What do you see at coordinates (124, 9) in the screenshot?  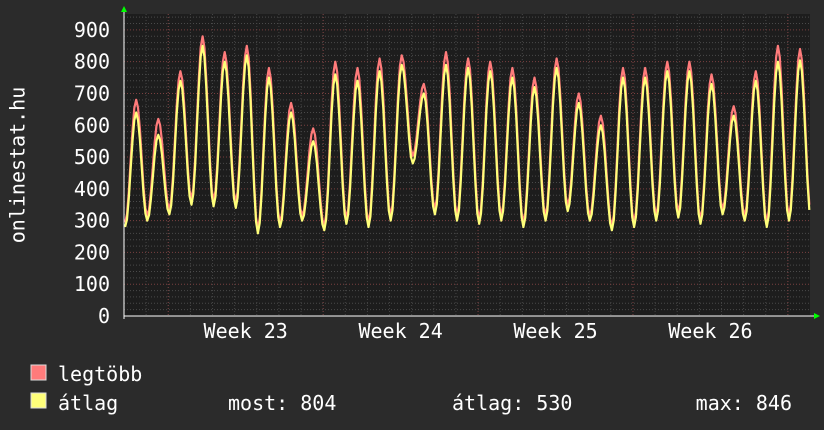 I see `y-axis-arrow` at bounding box center [124, 9].